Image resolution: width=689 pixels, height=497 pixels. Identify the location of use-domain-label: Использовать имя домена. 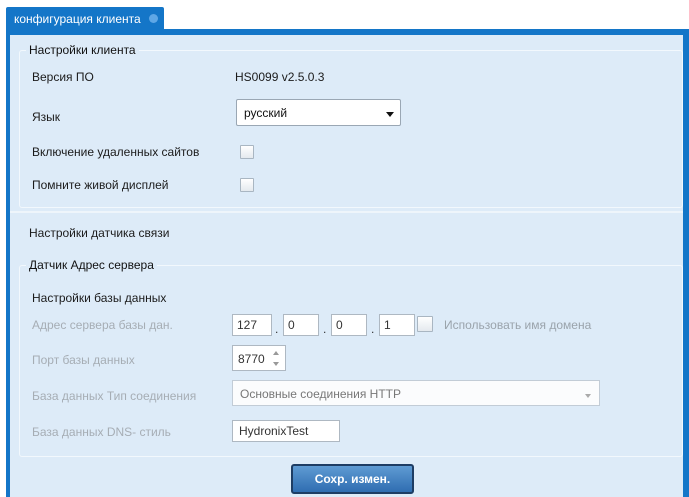
(518, 325).